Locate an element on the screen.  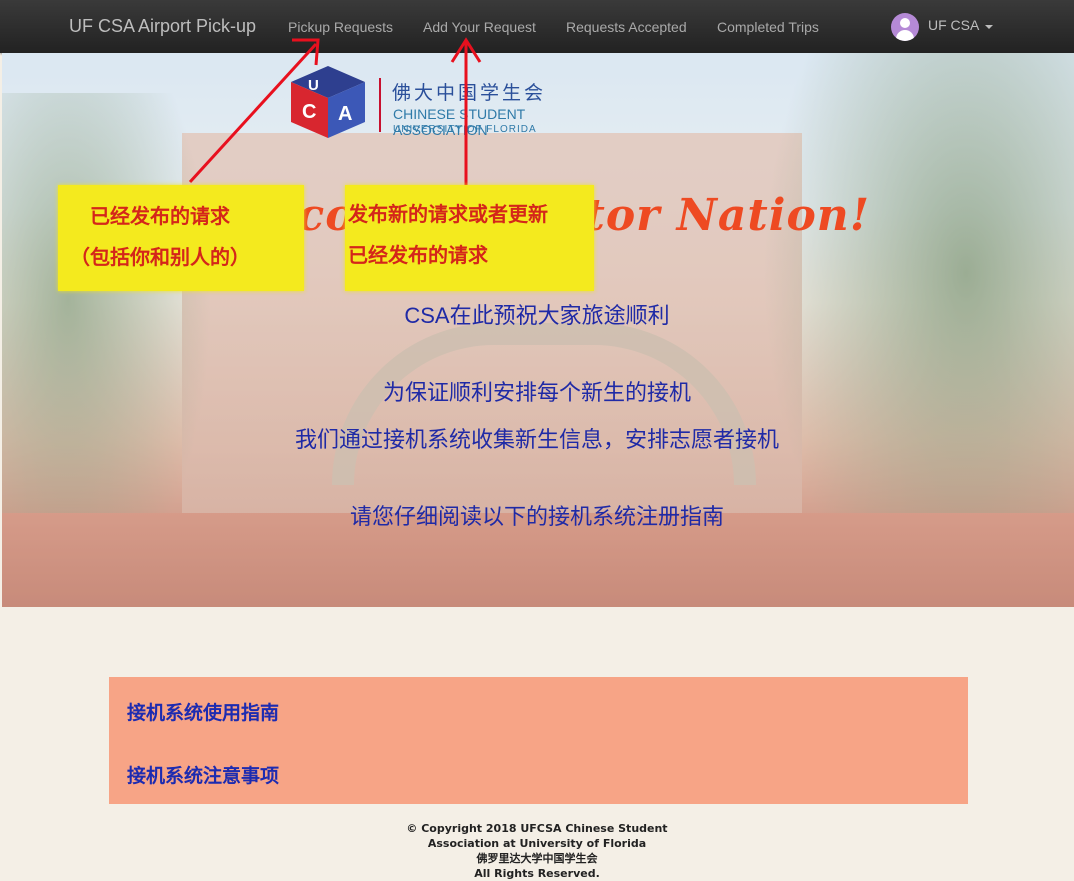
footer-line-1: © Copyright 2018 UFCSA Chinese Student is located at coordinates (537, 828).